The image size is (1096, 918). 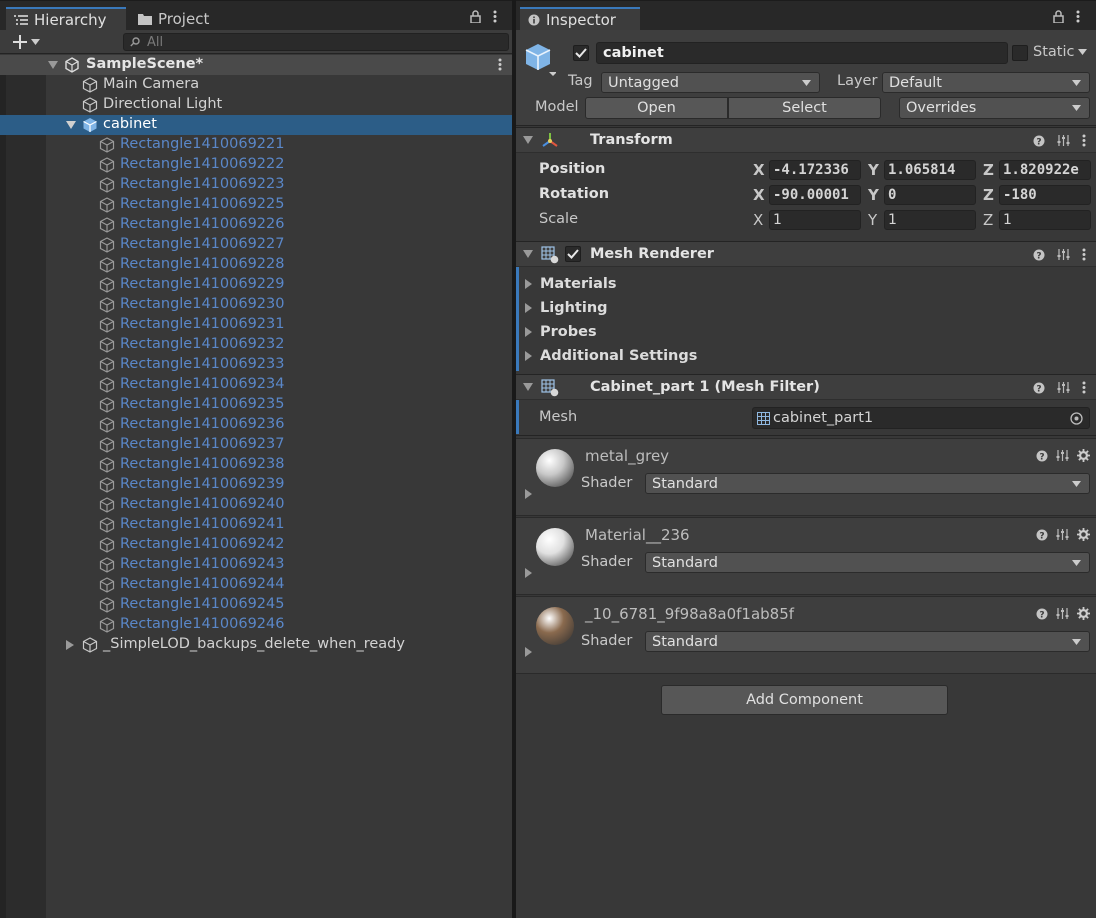 I want to click on scale-x: X1, so click(x=807, y=220).